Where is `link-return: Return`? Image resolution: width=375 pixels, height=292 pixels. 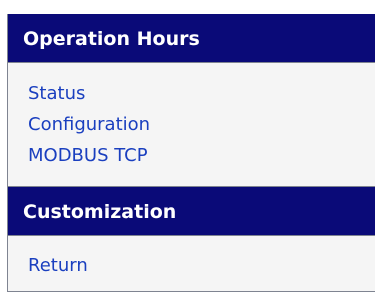 link-return: Return is located at coordinates (201, 265).